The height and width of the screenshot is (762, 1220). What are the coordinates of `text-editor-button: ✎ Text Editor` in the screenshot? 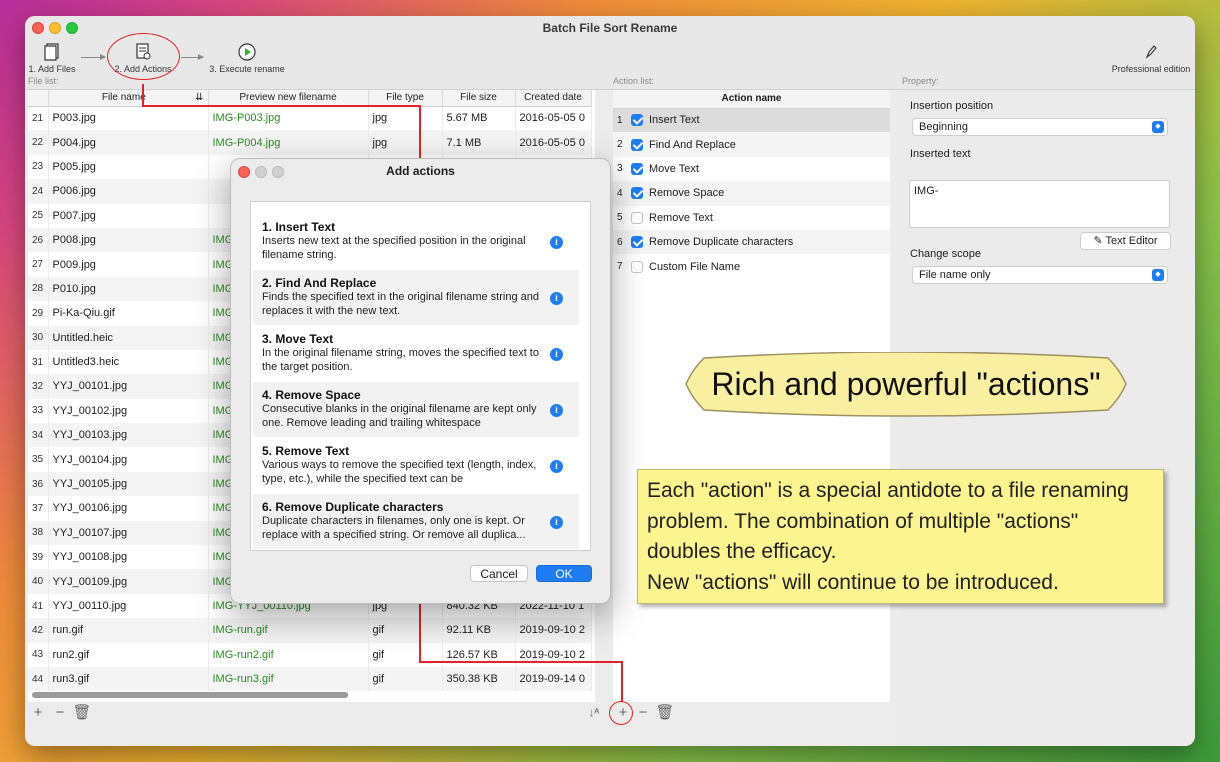 It's located at (1125, 241).